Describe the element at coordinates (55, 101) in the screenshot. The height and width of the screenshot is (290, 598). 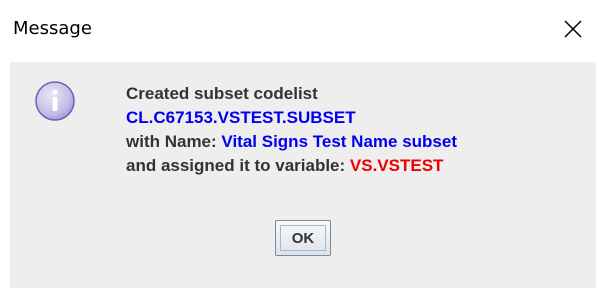
I see `info-icon` at that location.